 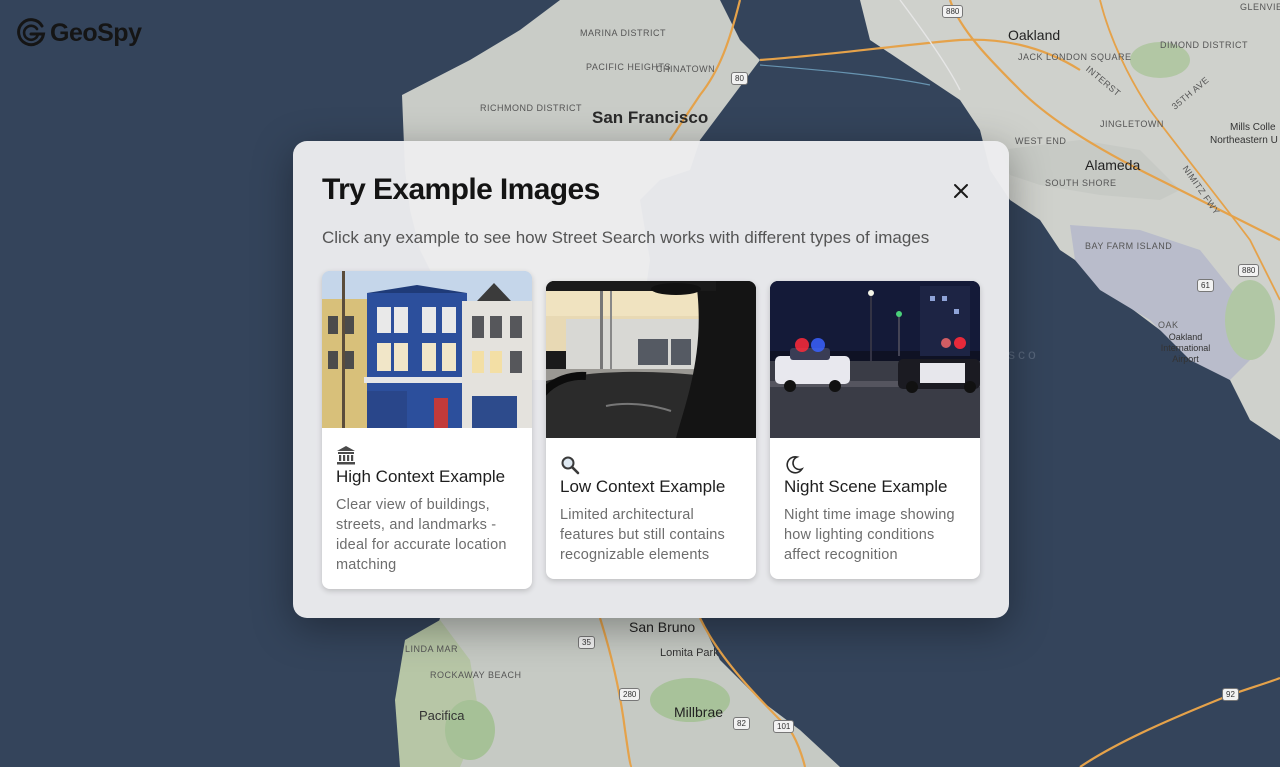 What do you see at coordinates (686, 69) in the screenshot?
I see `map-label-chinatown: CHINATOWN` at bounding box center [686, 69].